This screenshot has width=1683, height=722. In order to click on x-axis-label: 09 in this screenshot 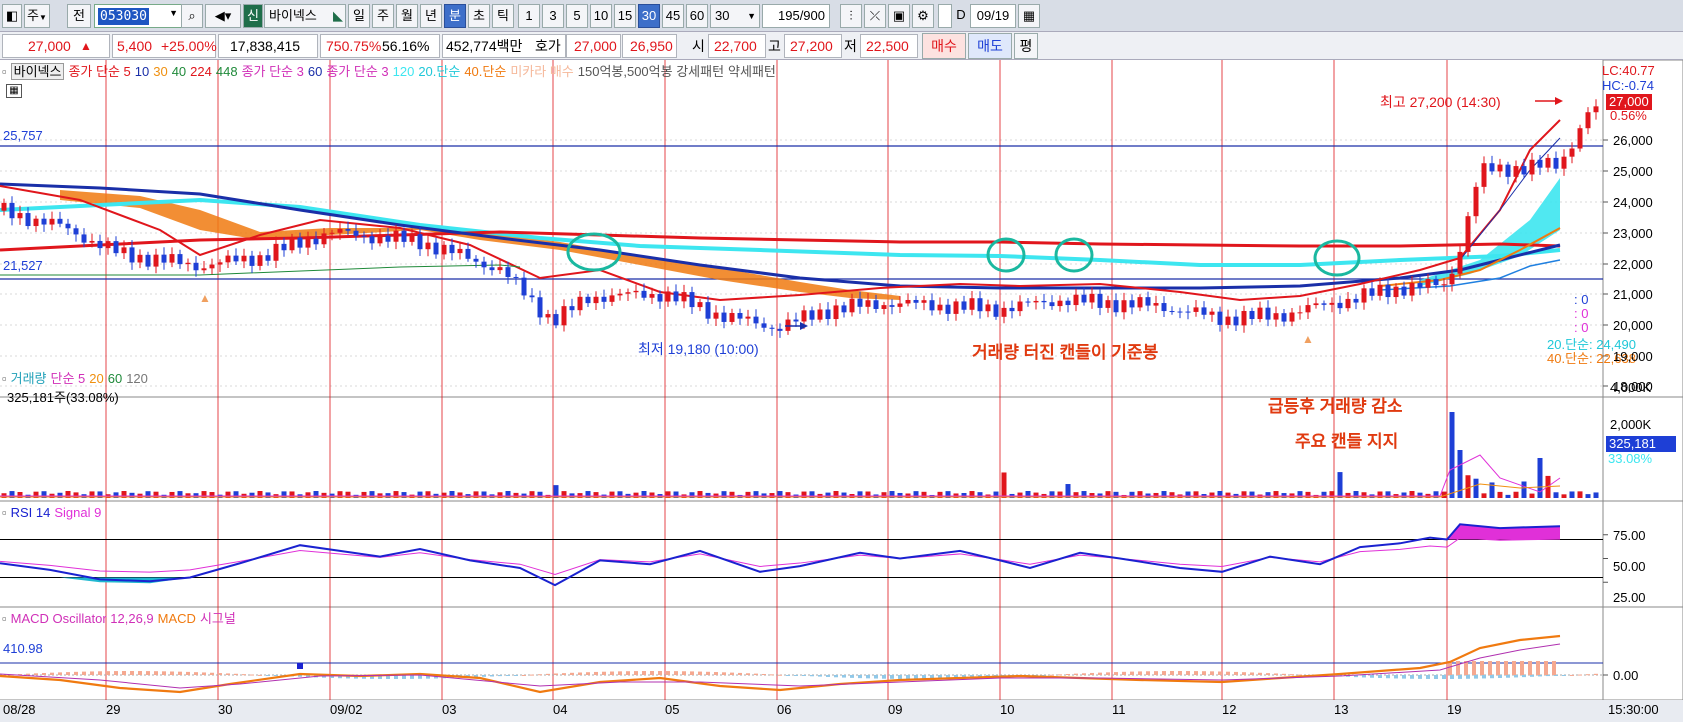, I will do `click(895, 709)`.